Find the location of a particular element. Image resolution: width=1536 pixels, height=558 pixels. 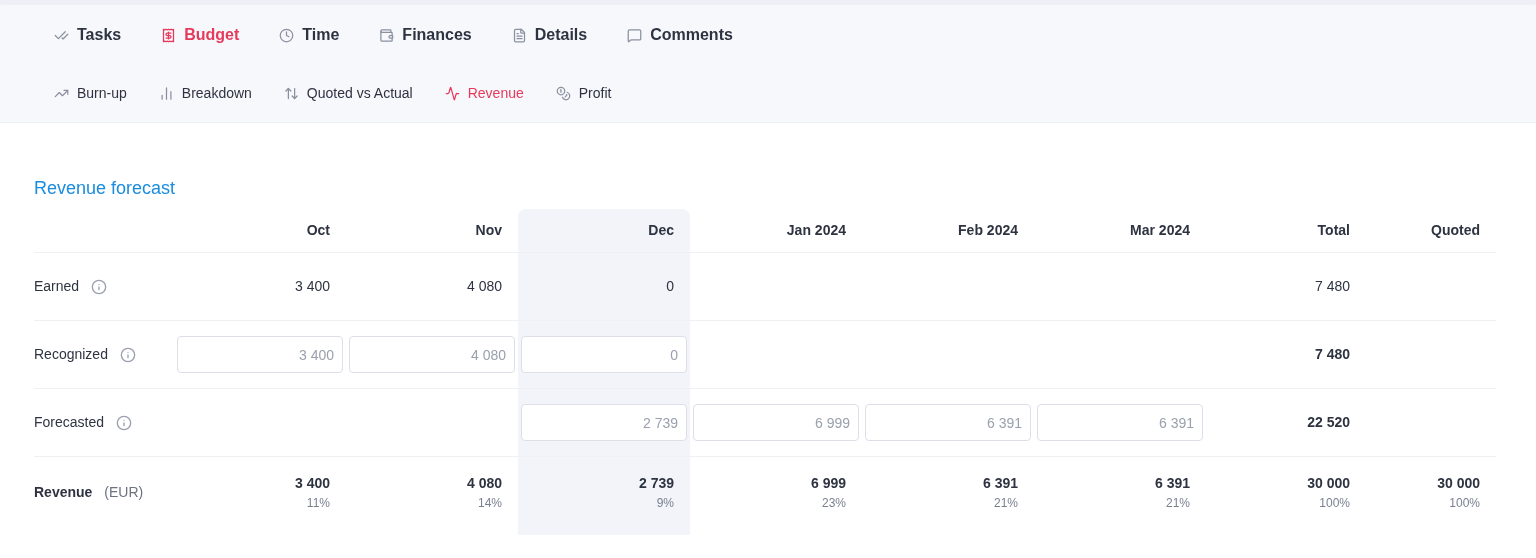

tab: Details is located at coordinates (549, 35).